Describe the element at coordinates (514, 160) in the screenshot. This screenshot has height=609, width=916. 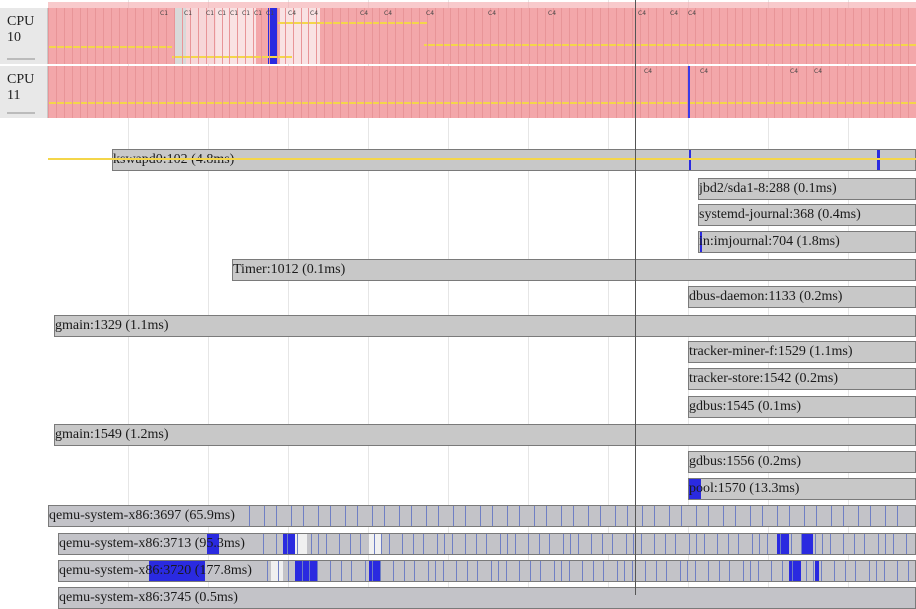
I see `thread-bar-kswapd0: kswapd0:102 (4.8ms)` at that location.